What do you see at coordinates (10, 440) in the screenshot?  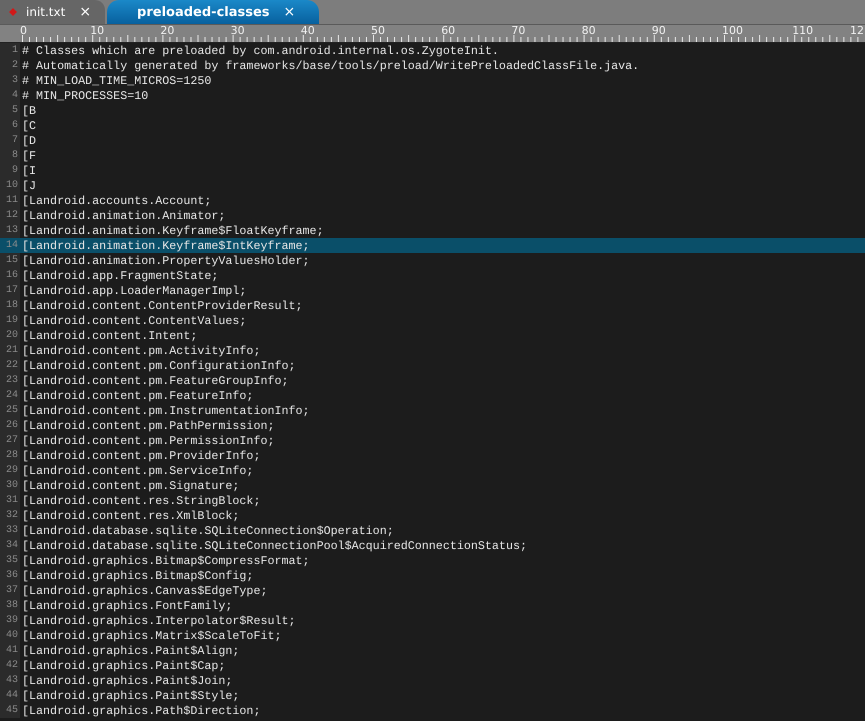 I see `line-number: 27` at bounding box center [10, 440].